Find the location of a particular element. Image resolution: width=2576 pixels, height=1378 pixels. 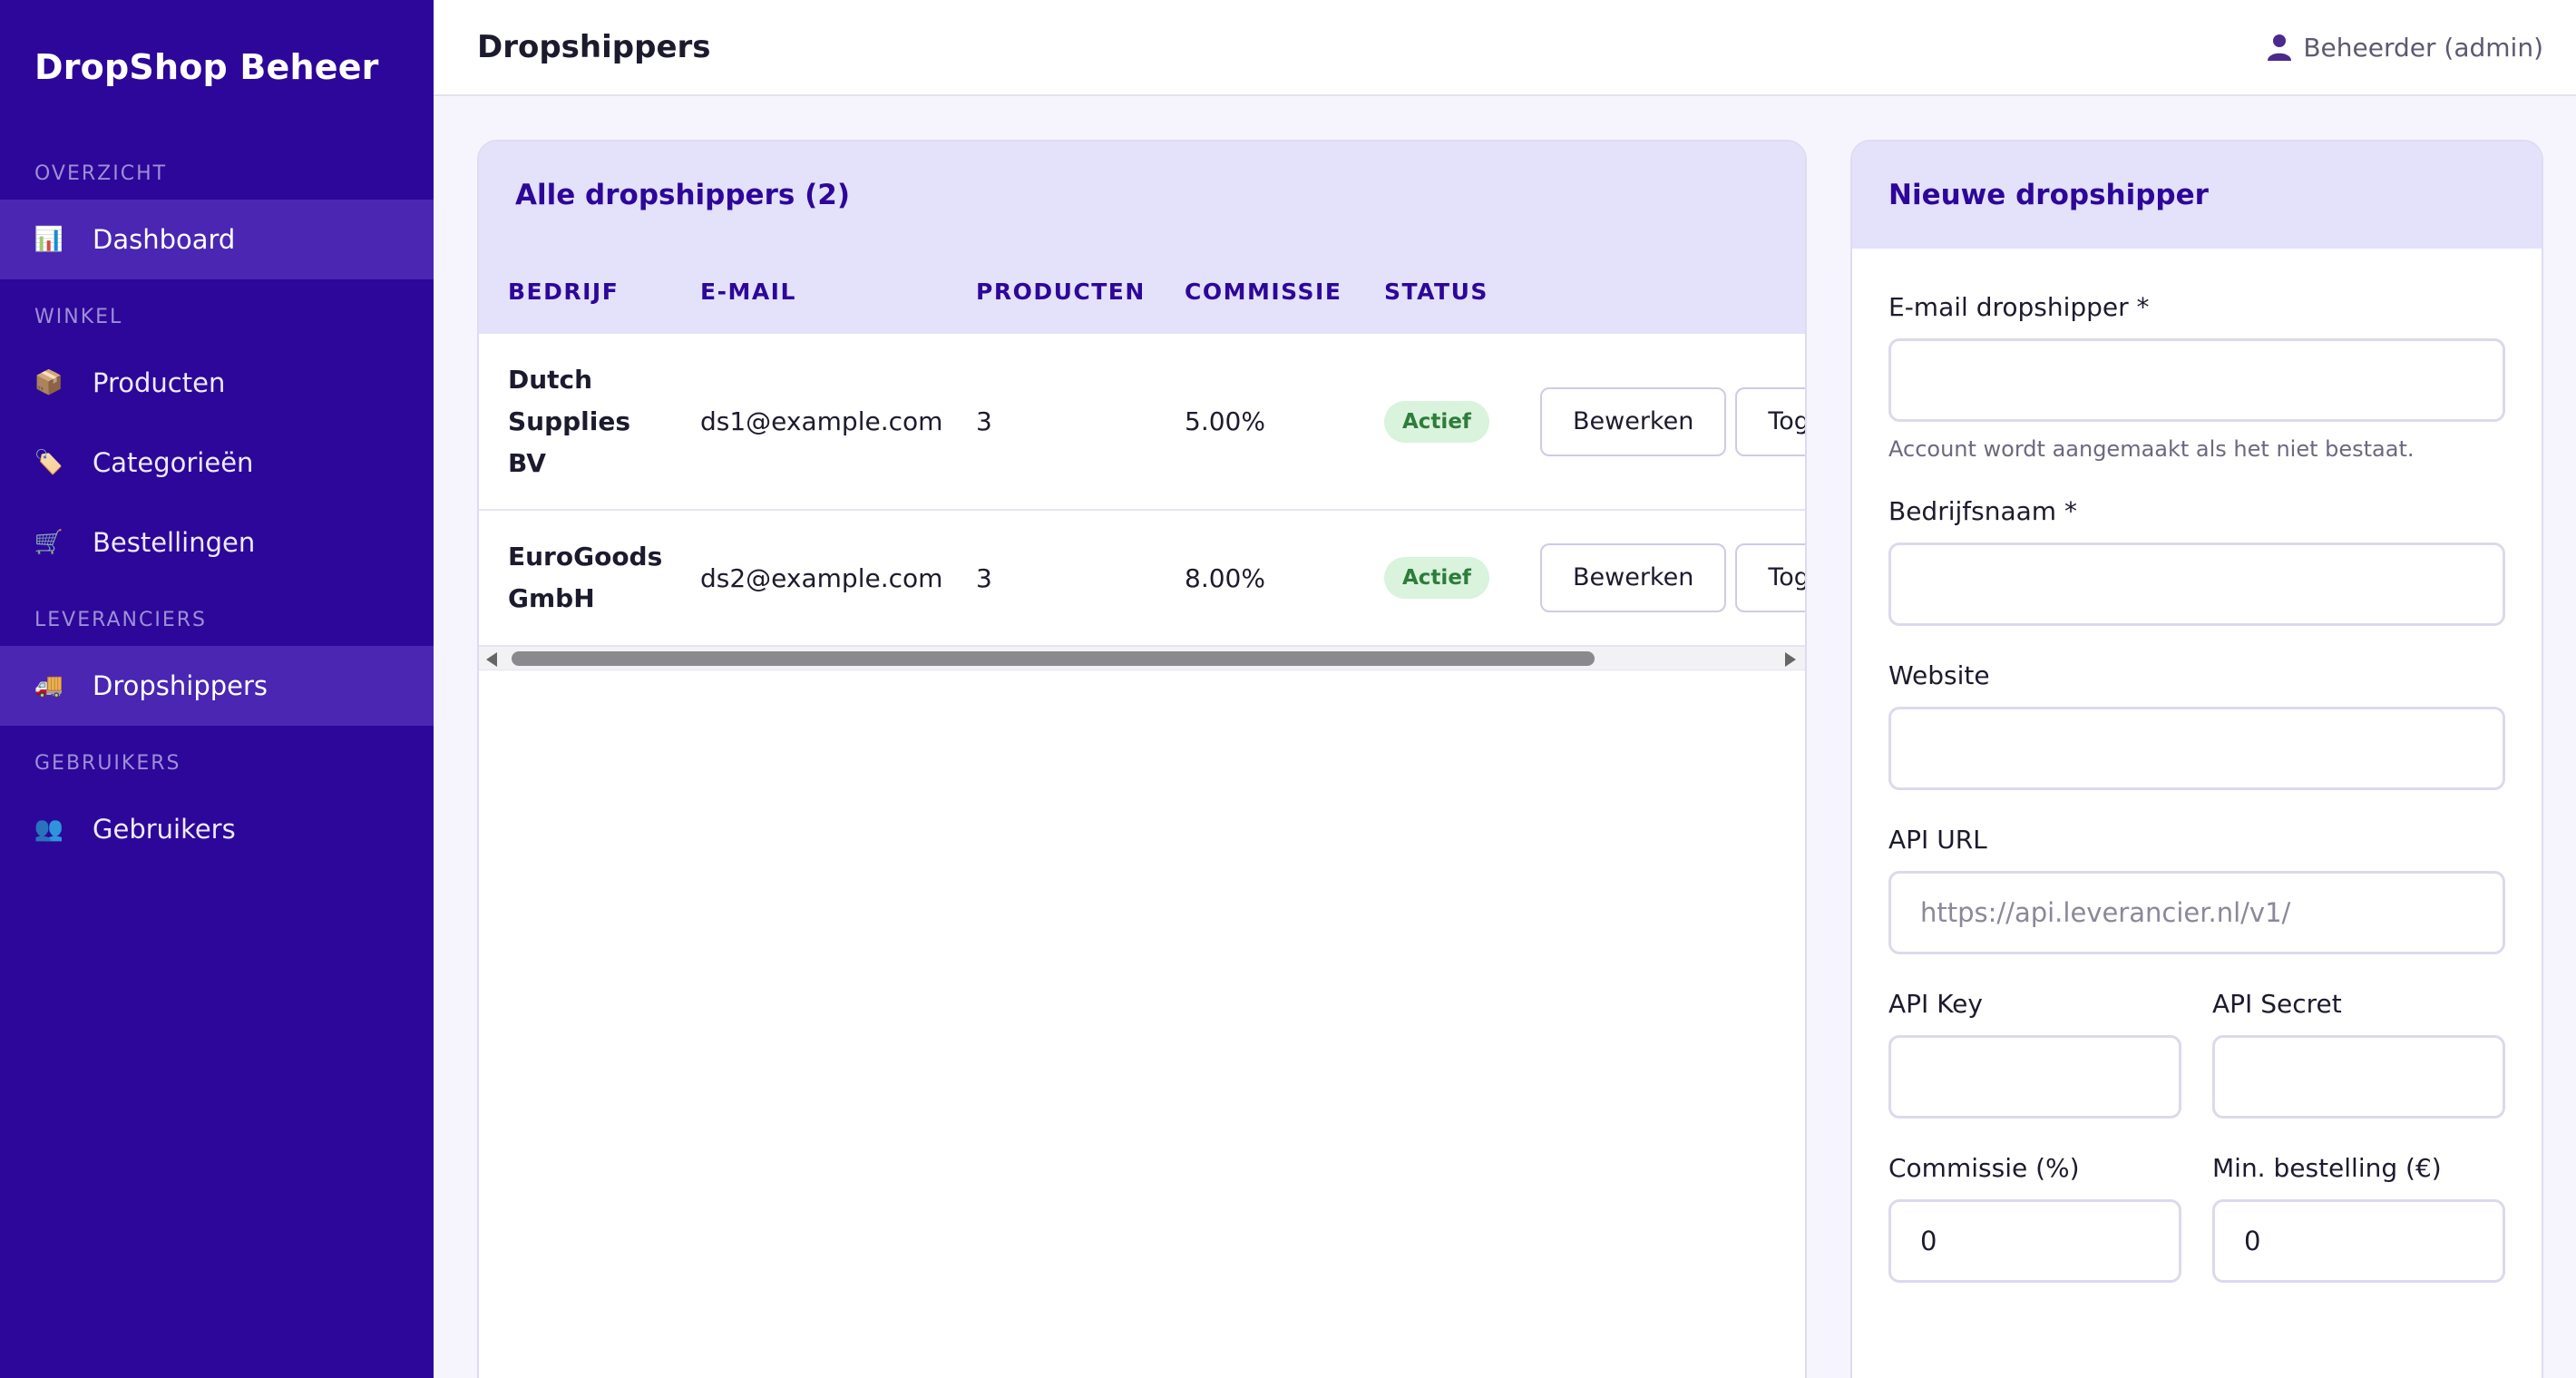

company-input is located at coordinates (2196, 584).